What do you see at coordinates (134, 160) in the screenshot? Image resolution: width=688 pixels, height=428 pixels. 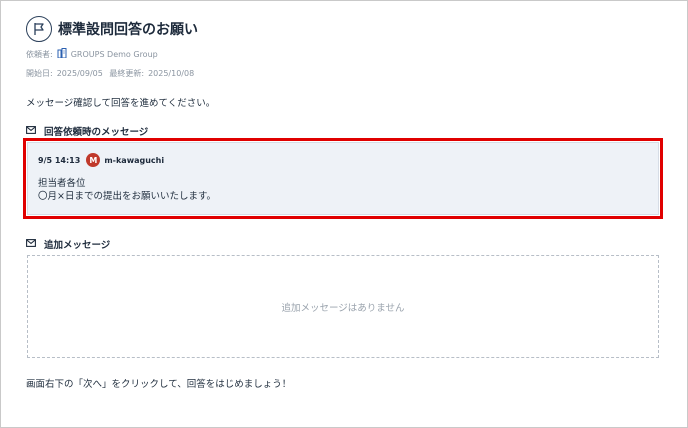 I see `message-author: m-kawaguchi` at bounding box center [134, 160].